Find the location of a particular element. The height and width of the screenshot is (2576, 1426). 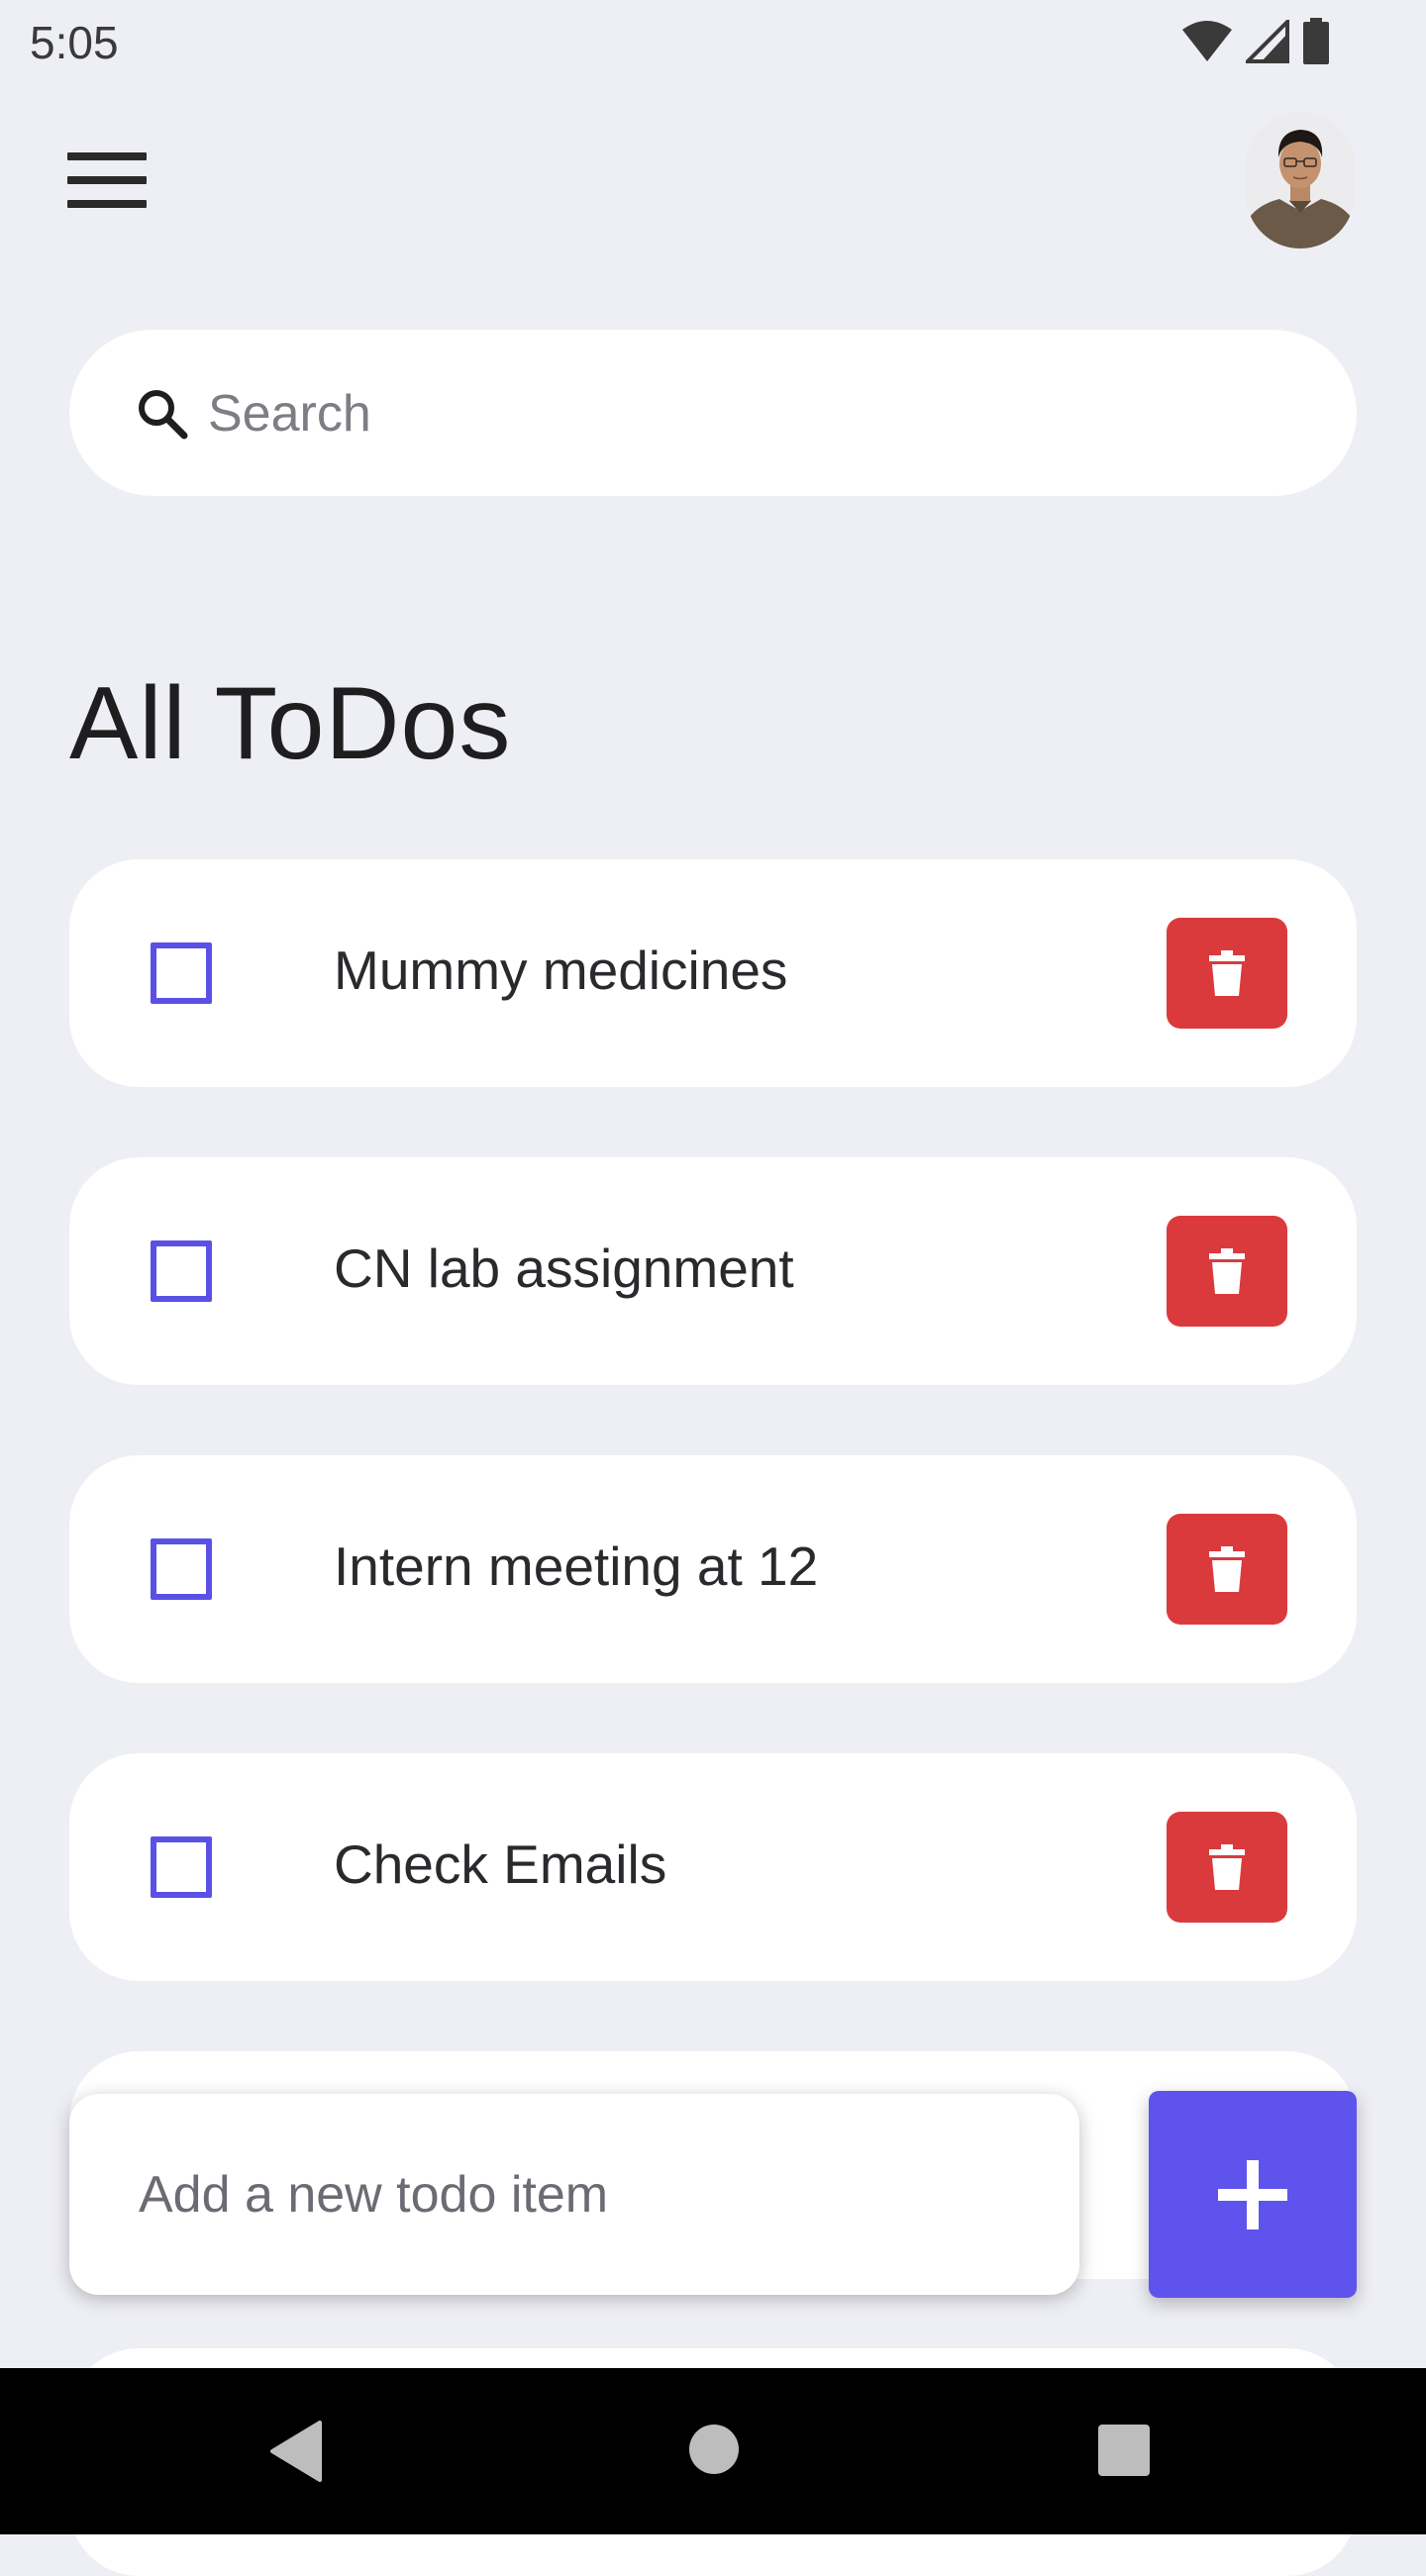

todo-item: CN lab assignment is located at coordinates (713, 1271).